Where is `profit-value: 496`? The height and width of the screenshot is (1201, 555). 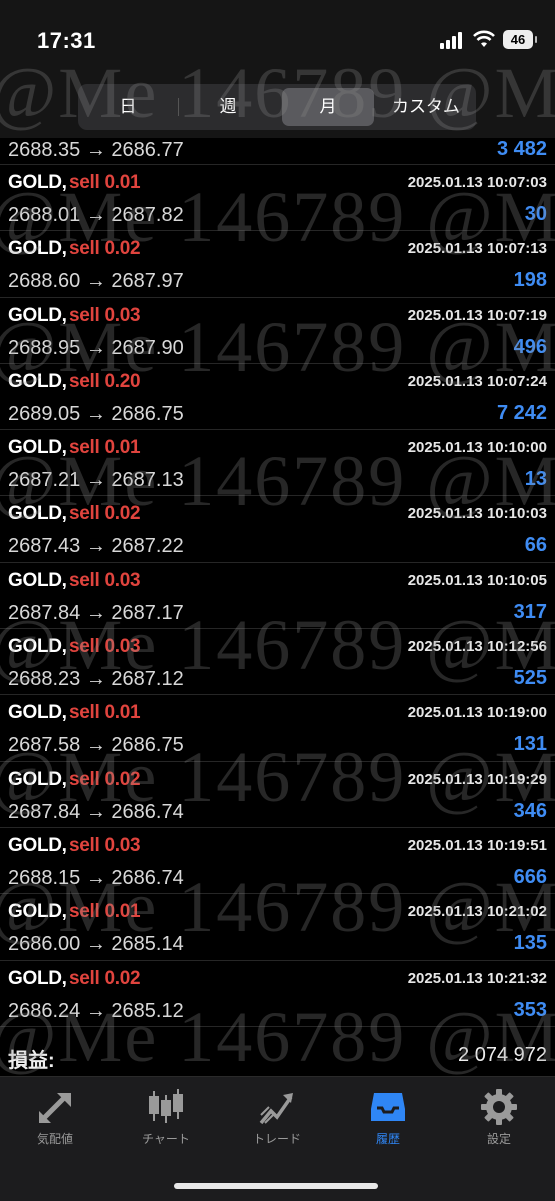
profit-value: 496 is located at coordinates (530, 346).